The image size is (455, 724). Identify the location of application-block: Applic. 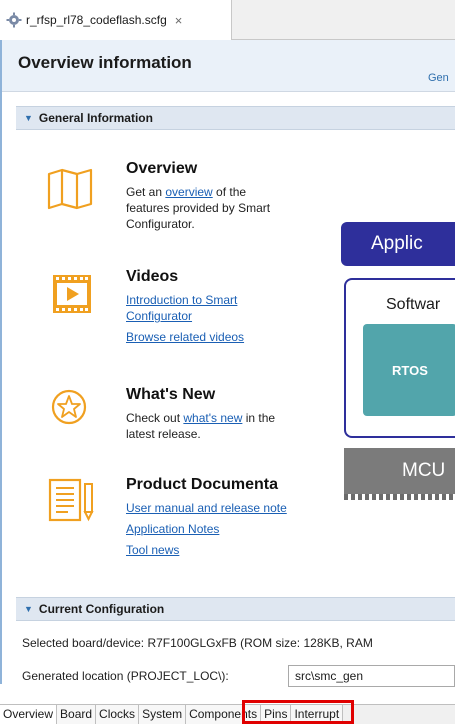
(398, 244).